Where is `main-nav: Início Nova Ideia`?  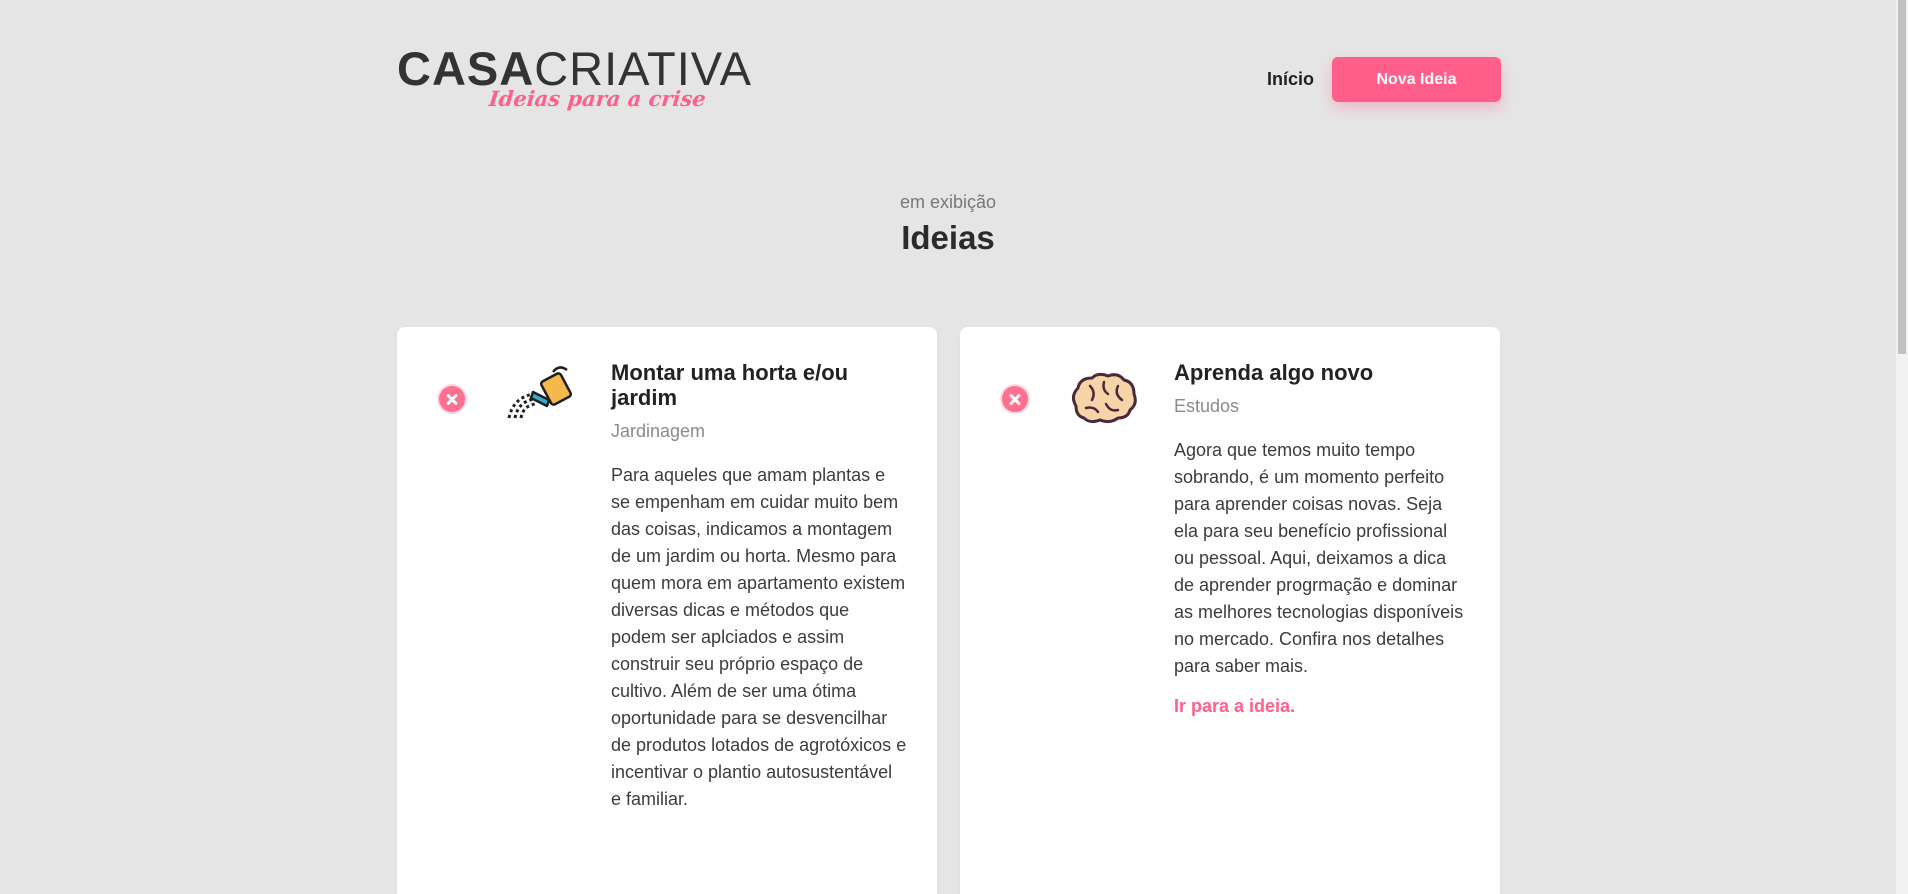
main-nav: Início Nova Ideia is located at coordinates (1384, 79).